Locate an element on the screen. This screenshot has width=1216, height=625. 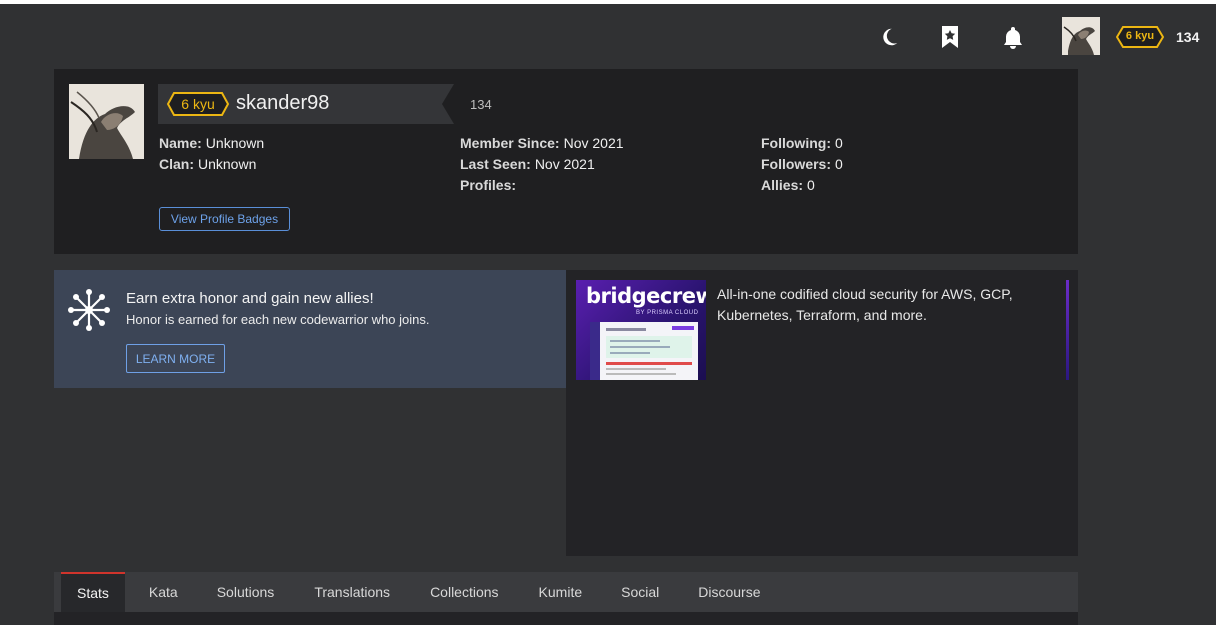
following-field: Following: 0 is located at coordinates (802, 143).